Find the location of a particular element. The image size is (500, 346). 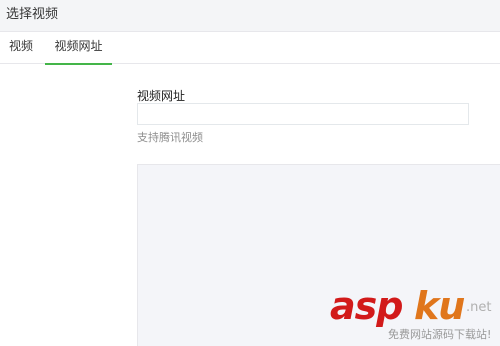

video-url-input is located at coordinates (303, 114).